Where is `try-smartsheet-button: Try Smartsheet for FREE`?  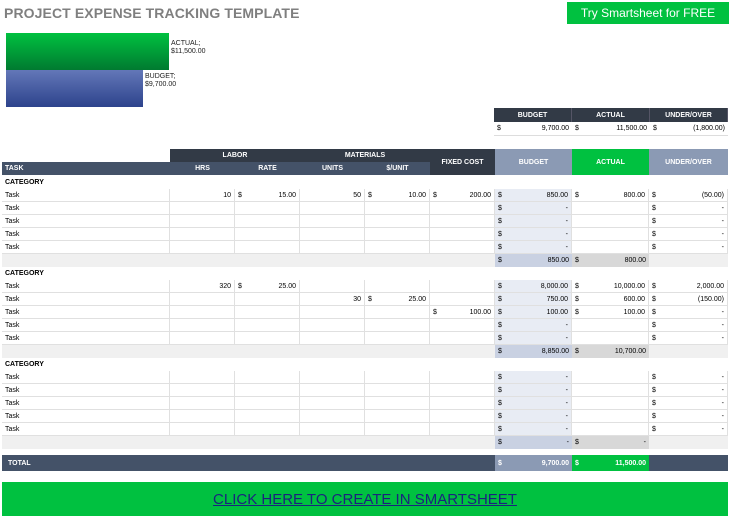
try-smartsheet-button: Try Smartsheet for FREE is located at coordinates (648, 13).